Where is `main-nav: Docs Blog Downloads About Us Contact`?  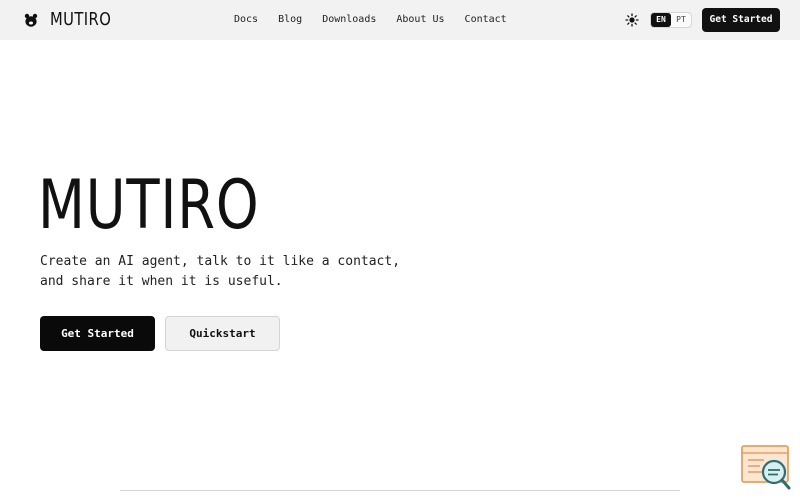 main-nav: Docs Blog Downloads About Us Contact is located at coordinates (370, 20).